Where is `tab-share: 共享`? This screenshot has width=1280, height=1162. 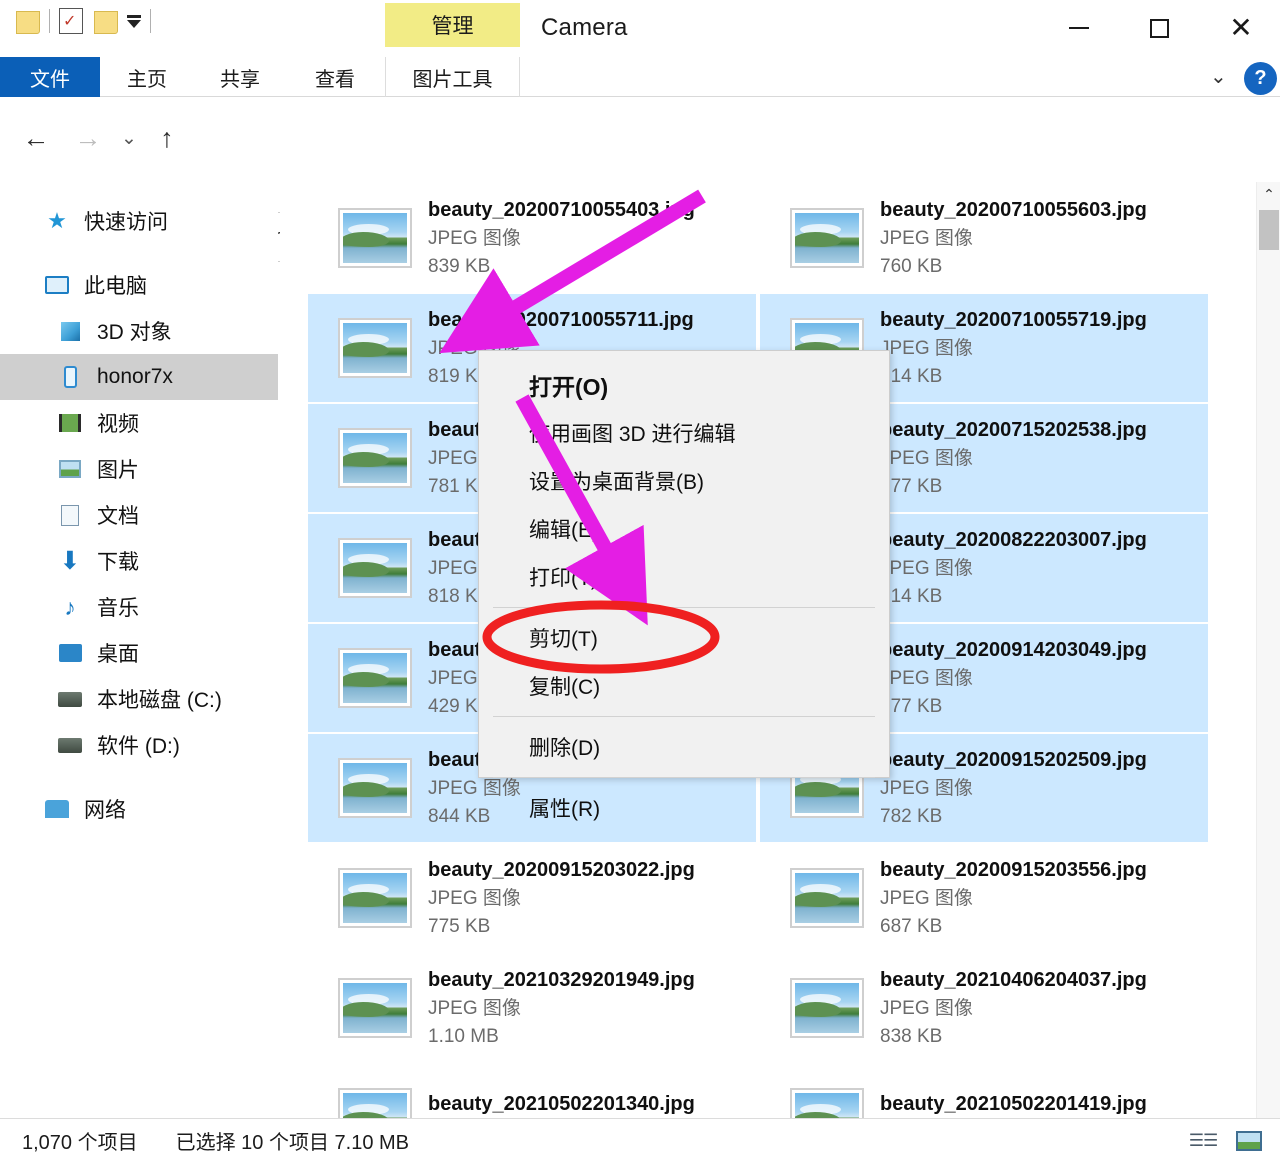 tab-share: 共享 is located at coordinates (240, 77).